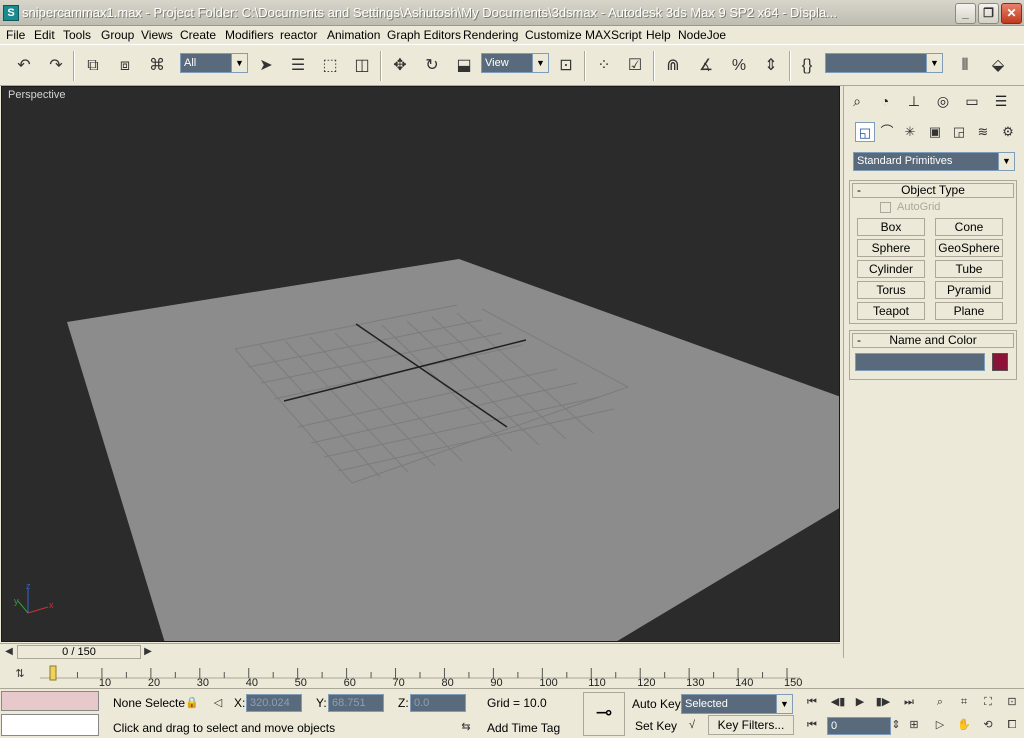  Describe the element at coordinates (940, 725) in the screenshot. I see `field-of-view-icon: ▷` at that location.